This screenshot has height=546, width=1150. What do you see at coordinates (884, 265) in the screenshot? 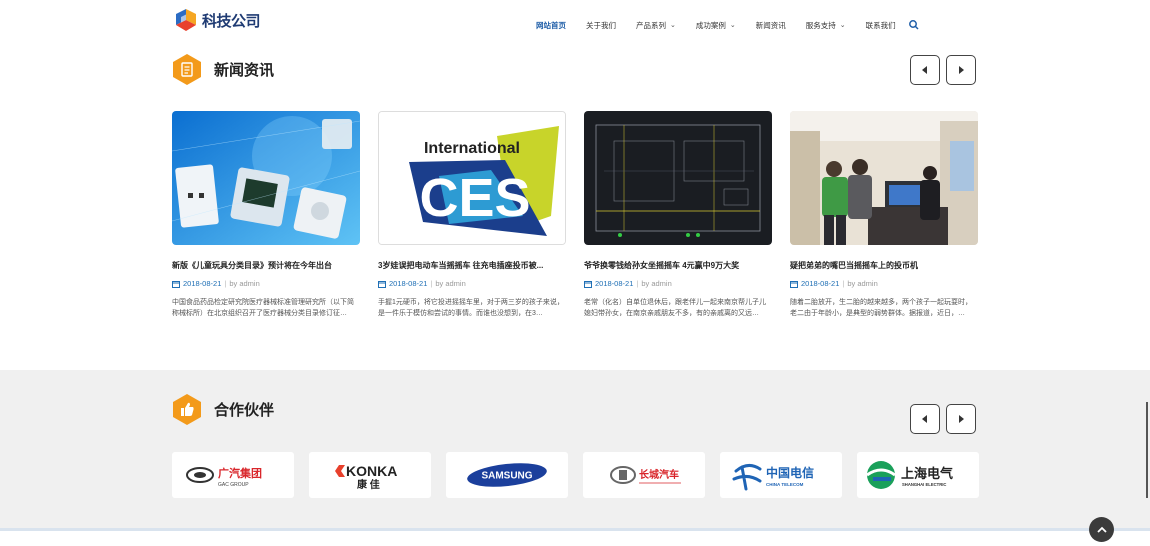
I see `news-title: 疑把弟弟的嘴巴当摇摇车上的投币机` at bounding box center [884, 265].